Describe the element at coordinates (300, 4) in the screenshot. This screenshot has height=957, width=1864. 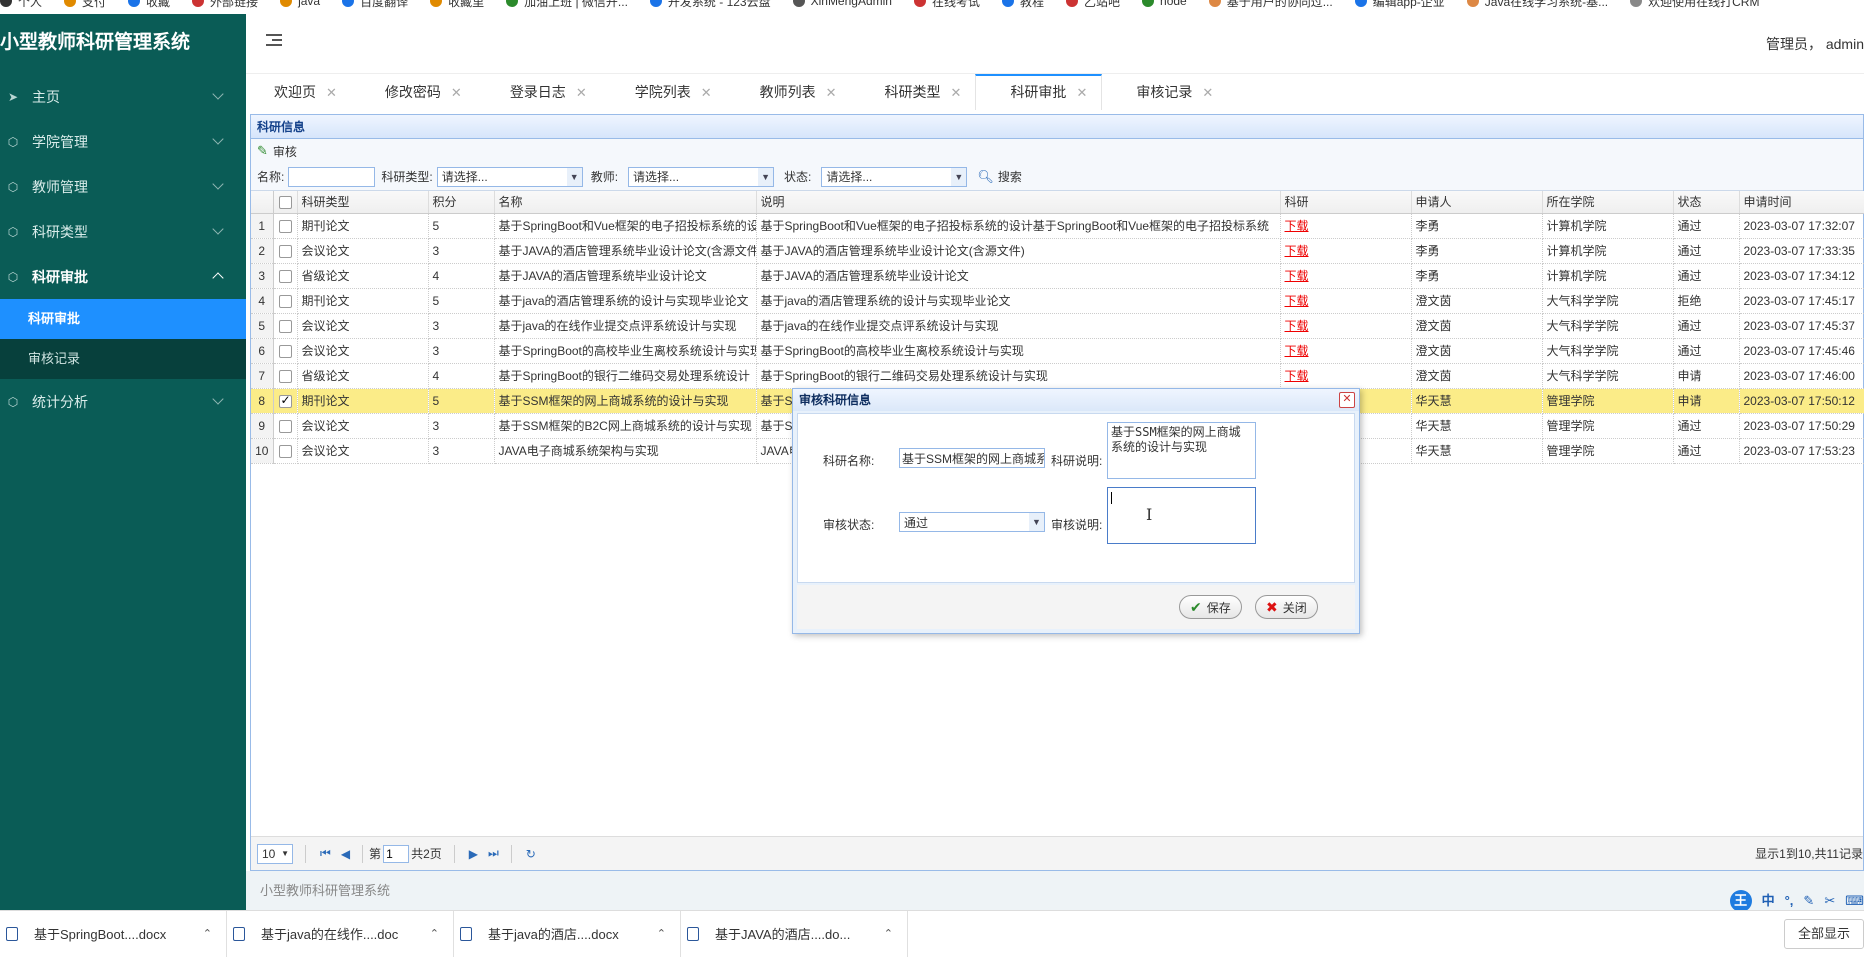
I see `bookmark-item: java` at that location.